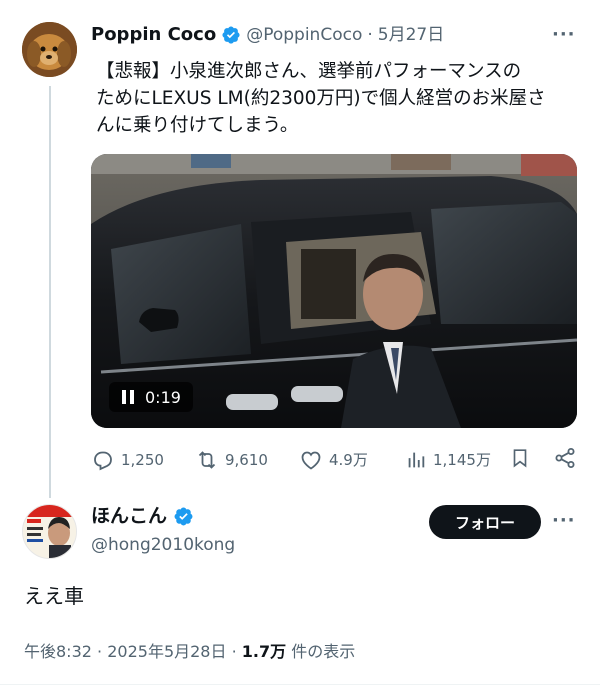 This screenshot has width=600, height=689. I want to click on author-handle: @PoppinCoco, so click(304, 35).